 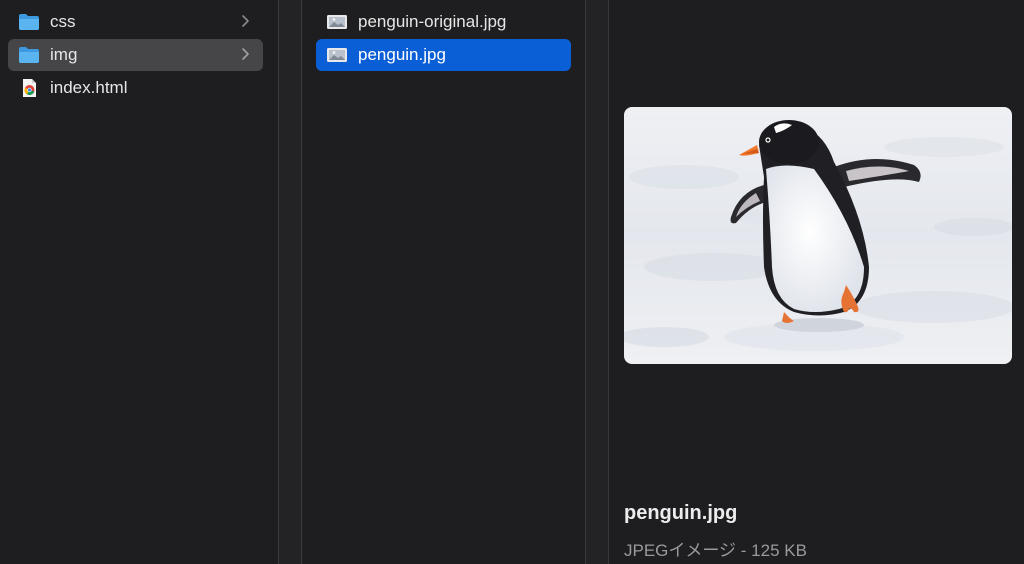 What do you see at coordinates (63, 21) in the screenshot?
I see `folder-label: css` at bounding box center [63, 21].